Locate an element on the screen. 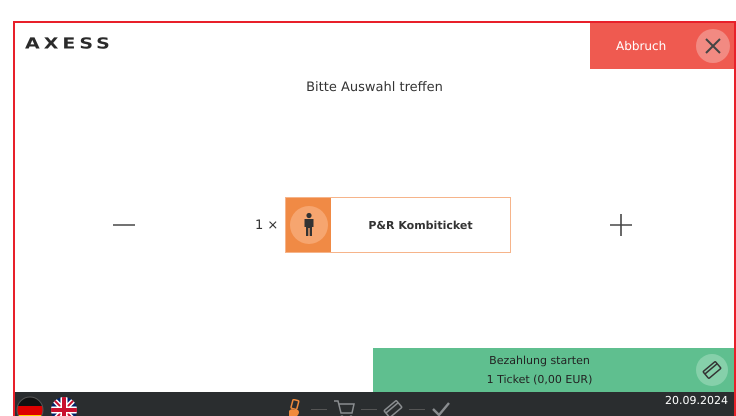 This screenshot has width=736, height=416. minus-icon is located at coordinates (124, 225).